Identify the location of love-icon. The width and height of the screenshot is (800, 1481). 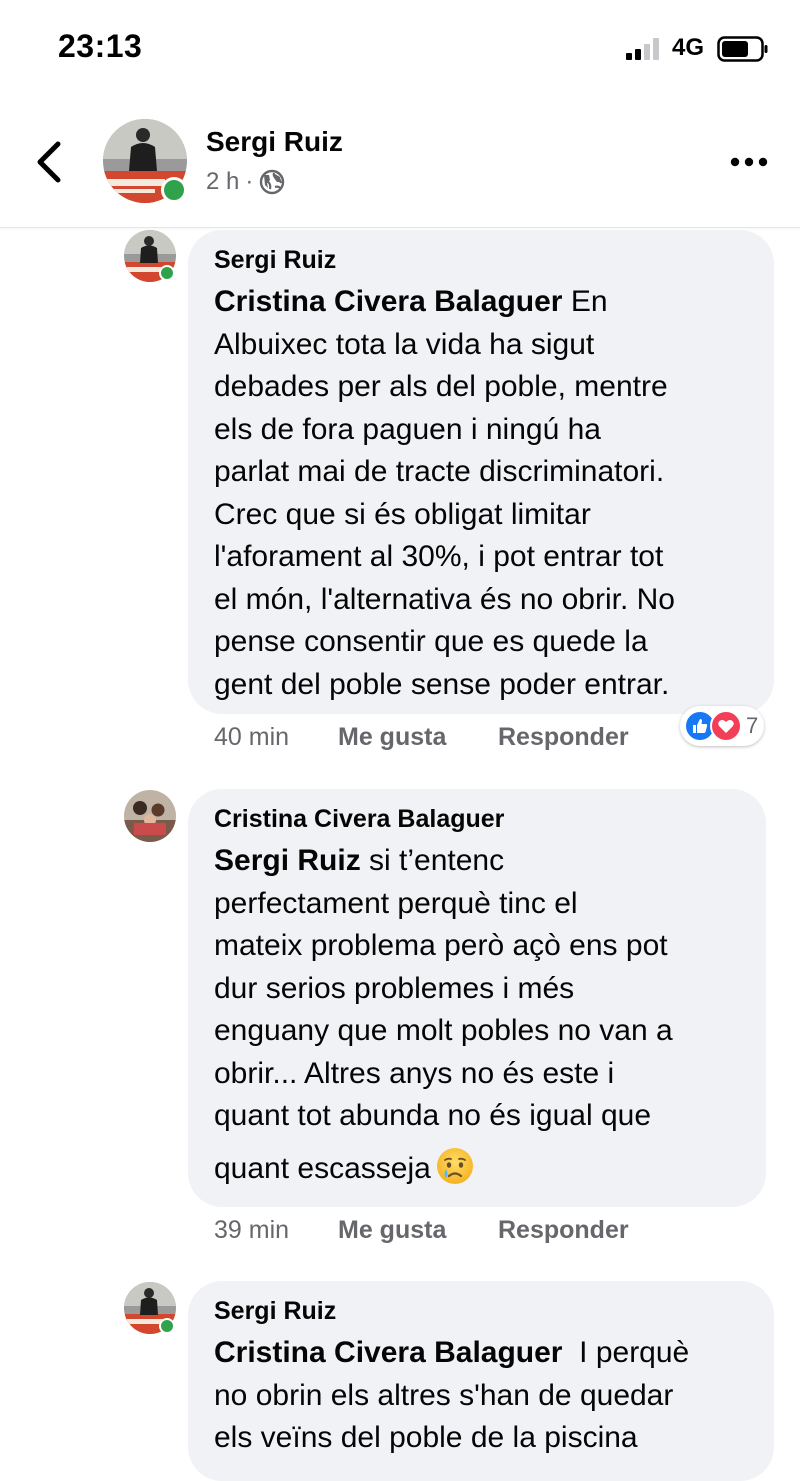
(726, 726).